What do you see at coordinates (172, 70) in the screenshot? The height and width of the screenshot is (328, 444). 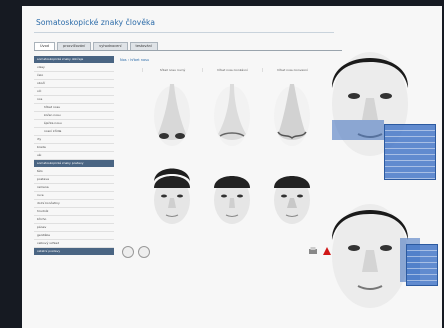 I see `column-header: hřbet nosu rovný` at bounding box center [172, 70].